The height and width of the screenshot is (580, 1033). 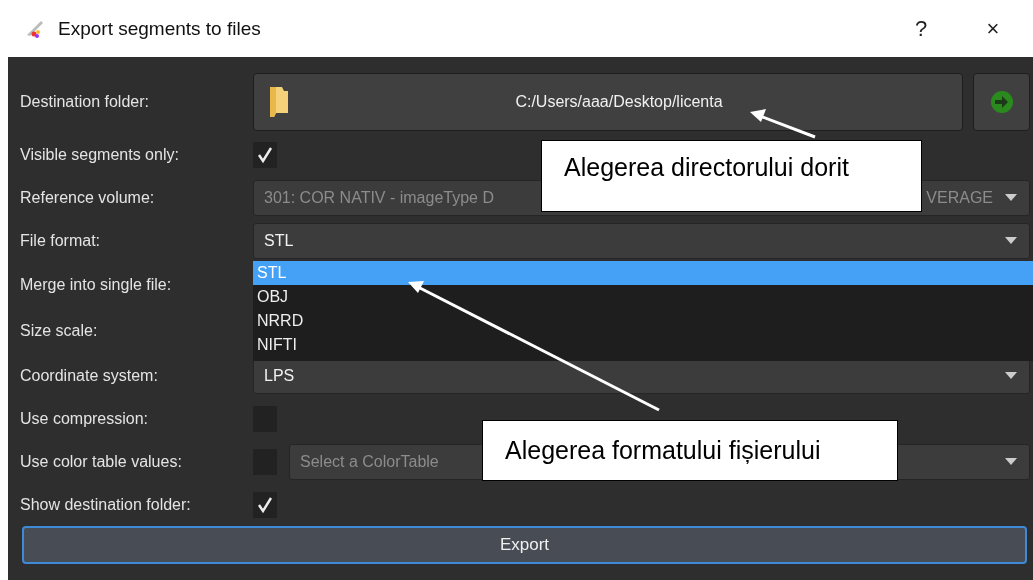 What do you see at coordinates (106, 504) in the screenshot?
I see `field-label: Show destination folder:` at bounding box center [106, 504].